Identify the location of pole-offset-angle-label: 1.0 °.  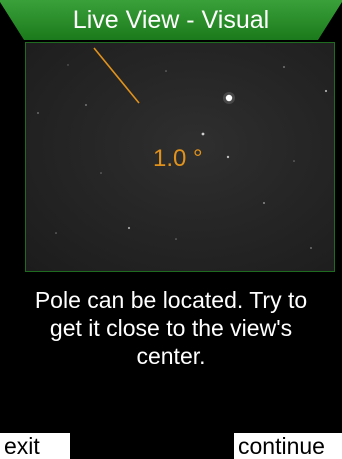
(178, 158).